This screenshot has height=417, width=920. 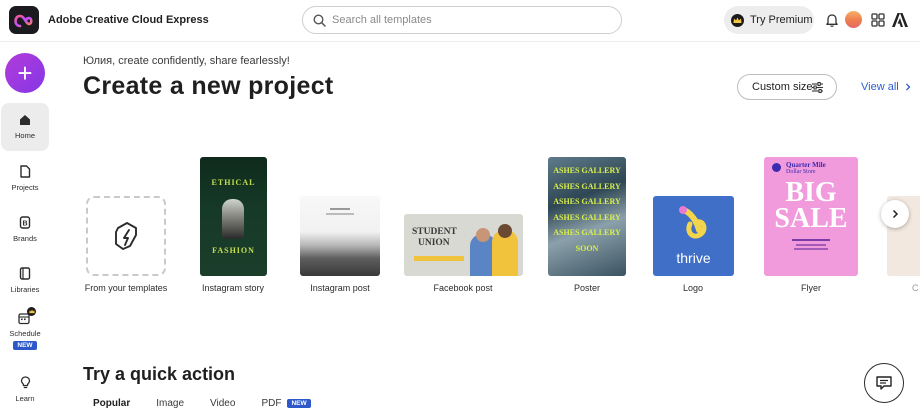 What do you see at coordinates (271, 403) in the screenshot?
I see `tab-label: PDF` at bounding box center [271, 403].